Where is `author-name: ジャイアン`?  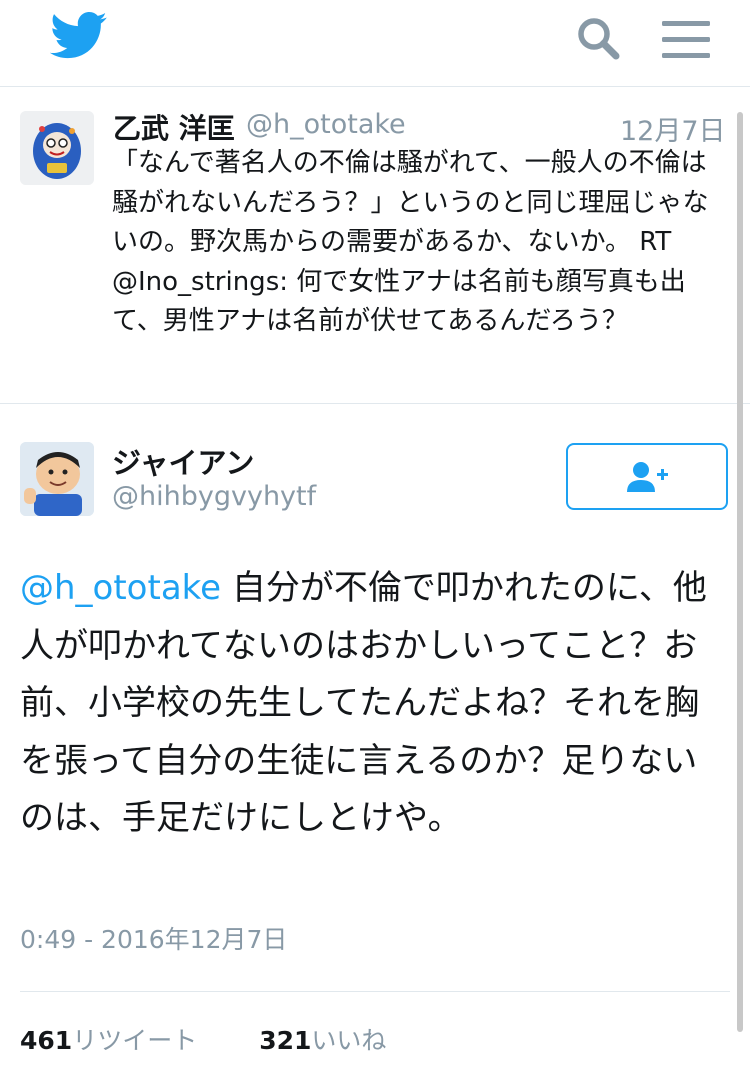
author-name: ジャイアン is located at coordinates (183, 461).